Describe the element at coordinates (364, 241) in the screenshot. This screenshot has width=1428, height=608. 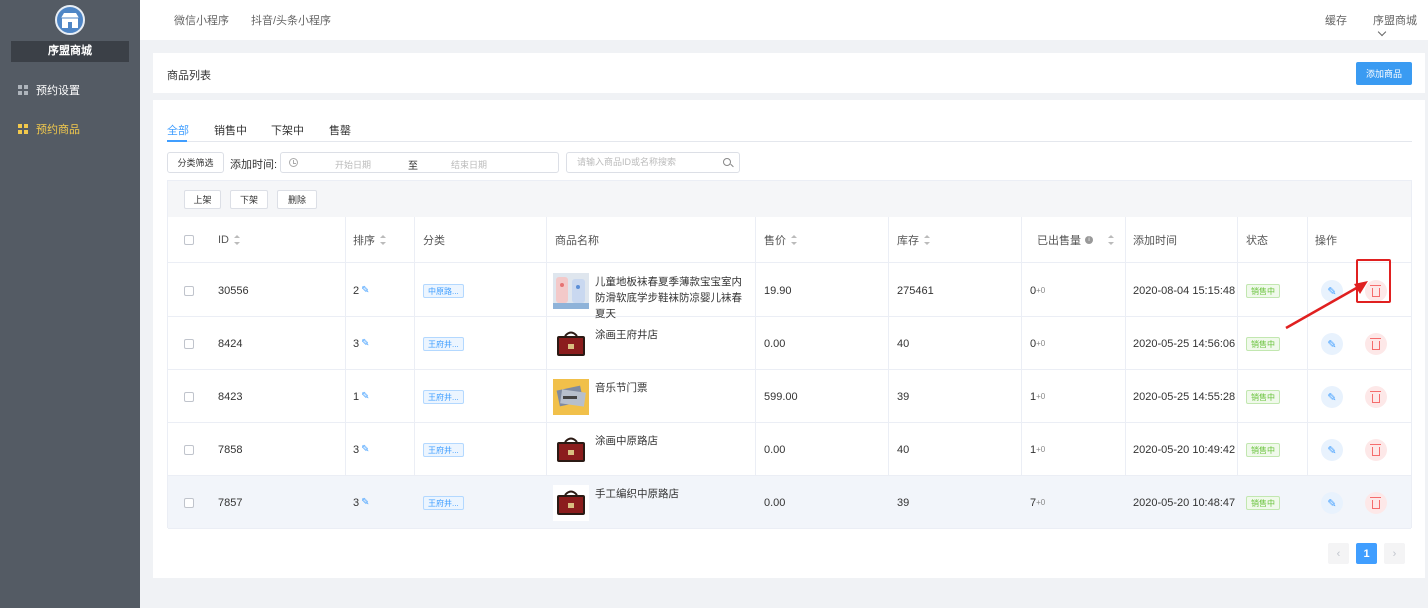
I see `column-label: 排序` at that location.